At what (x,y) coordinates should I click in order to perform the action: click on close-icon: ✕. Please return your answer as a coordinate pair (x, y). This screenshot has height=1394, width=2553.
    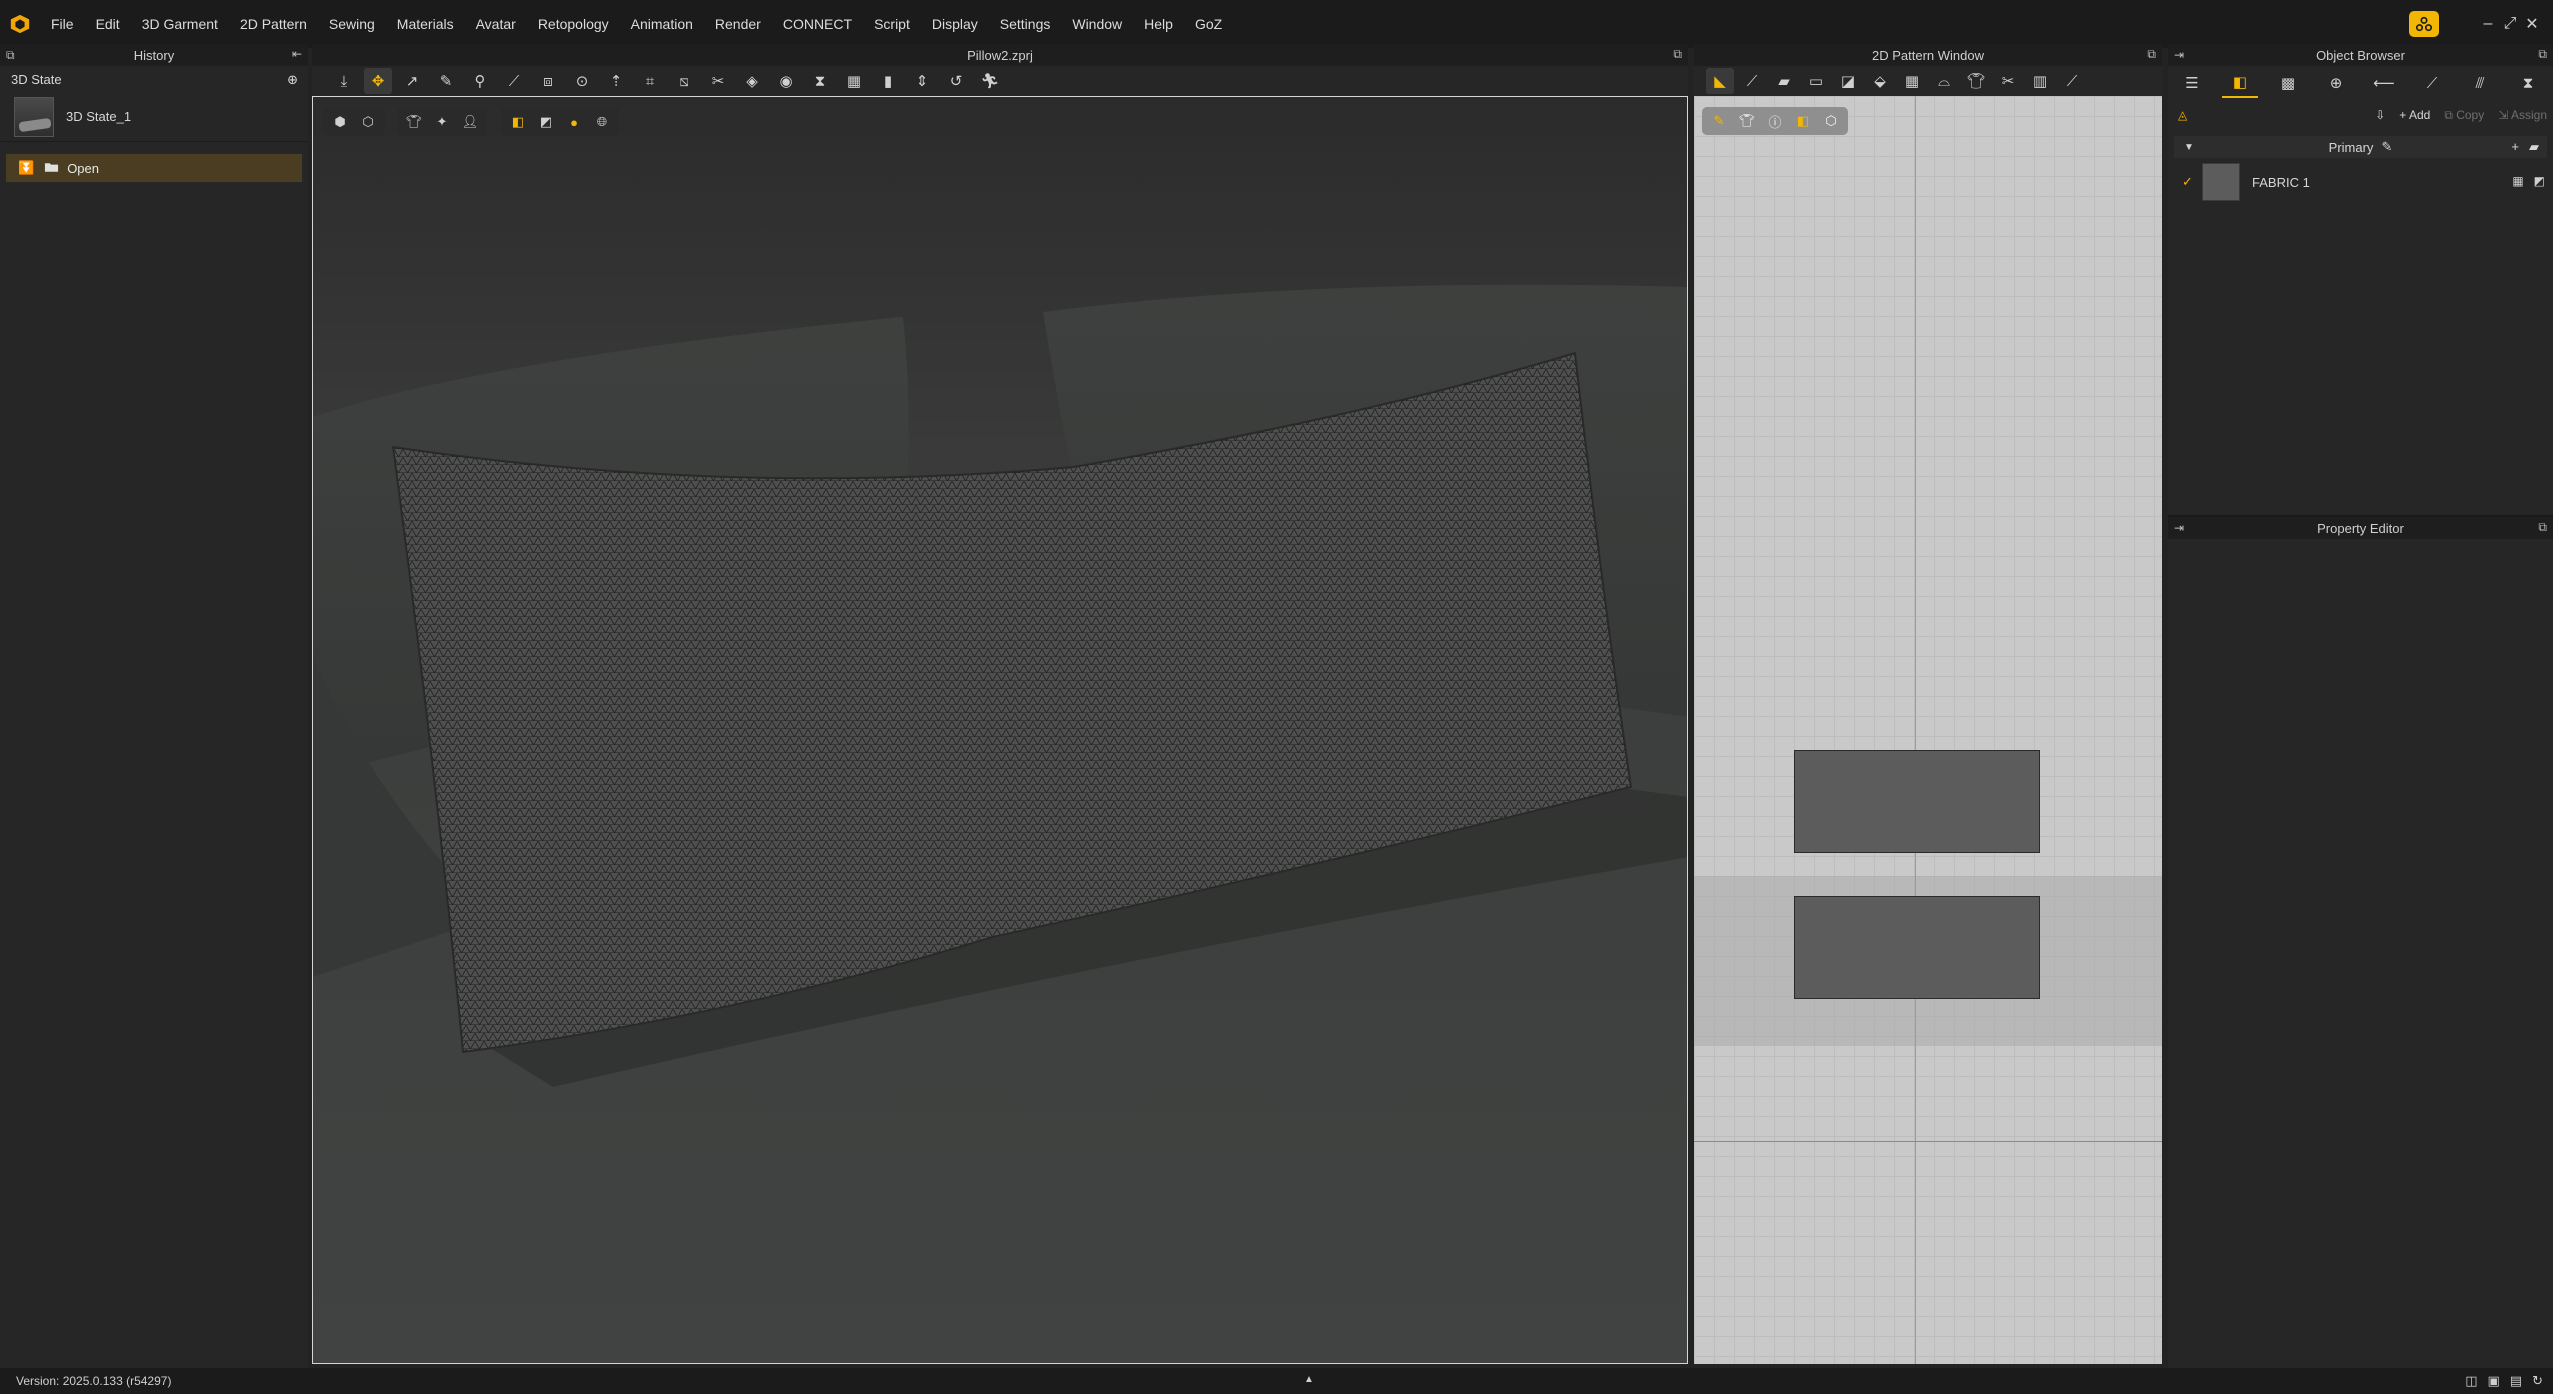
    Looking at the image, I should click on (2532, 24).